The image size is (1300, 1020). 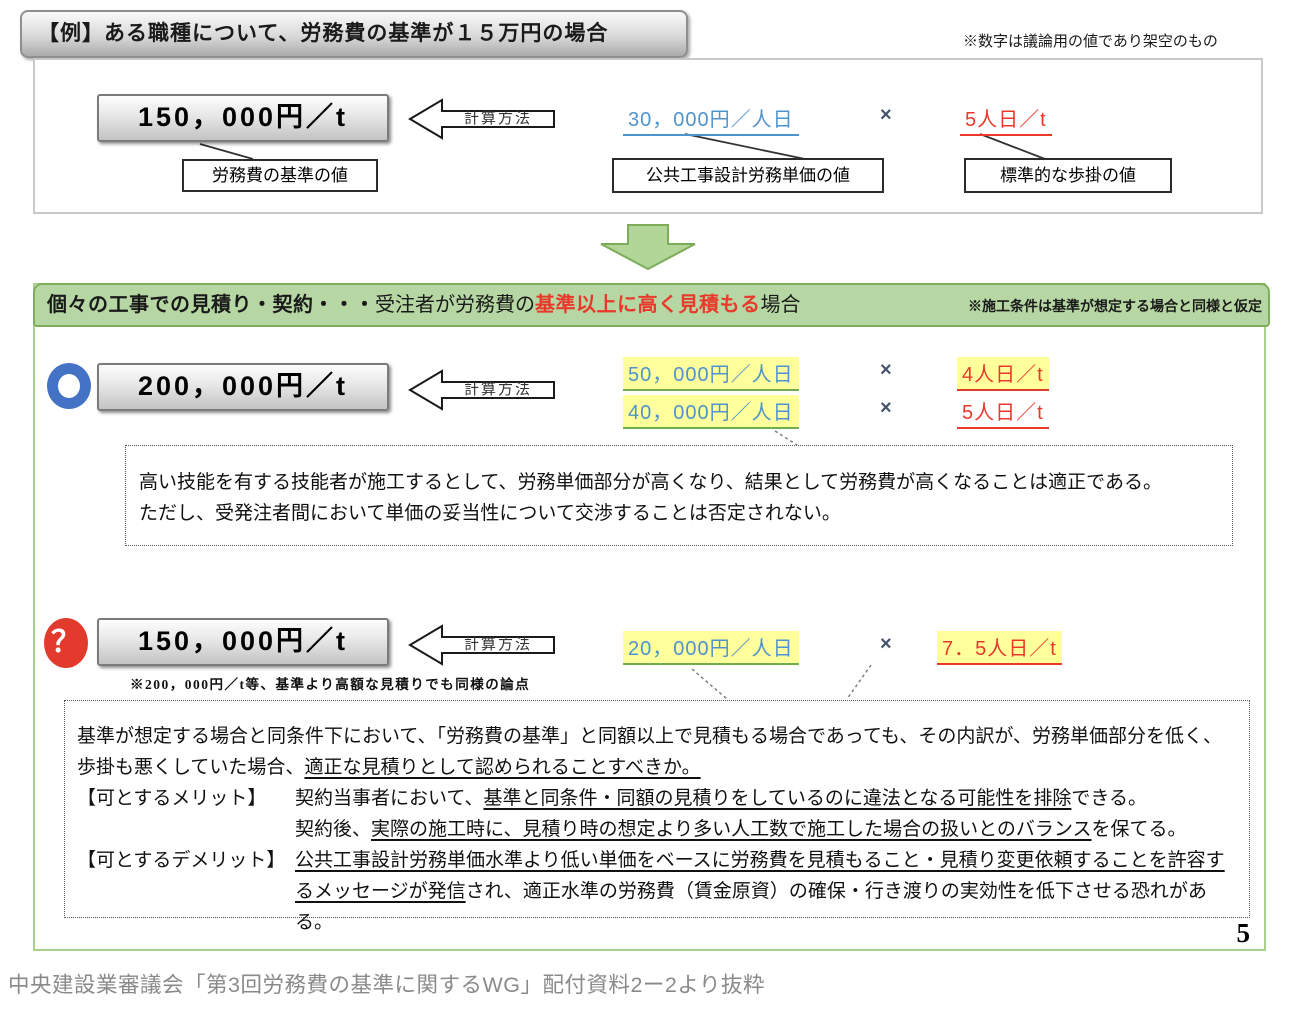 I want to click on page-number: 5, so click(x=1243, y=933).